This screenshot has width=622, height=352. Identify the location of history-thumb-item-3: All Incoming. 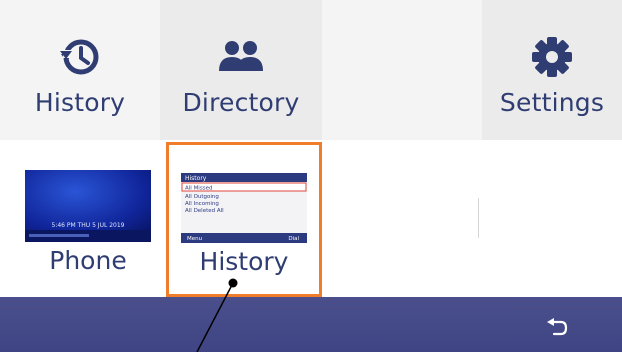
(202, 204).